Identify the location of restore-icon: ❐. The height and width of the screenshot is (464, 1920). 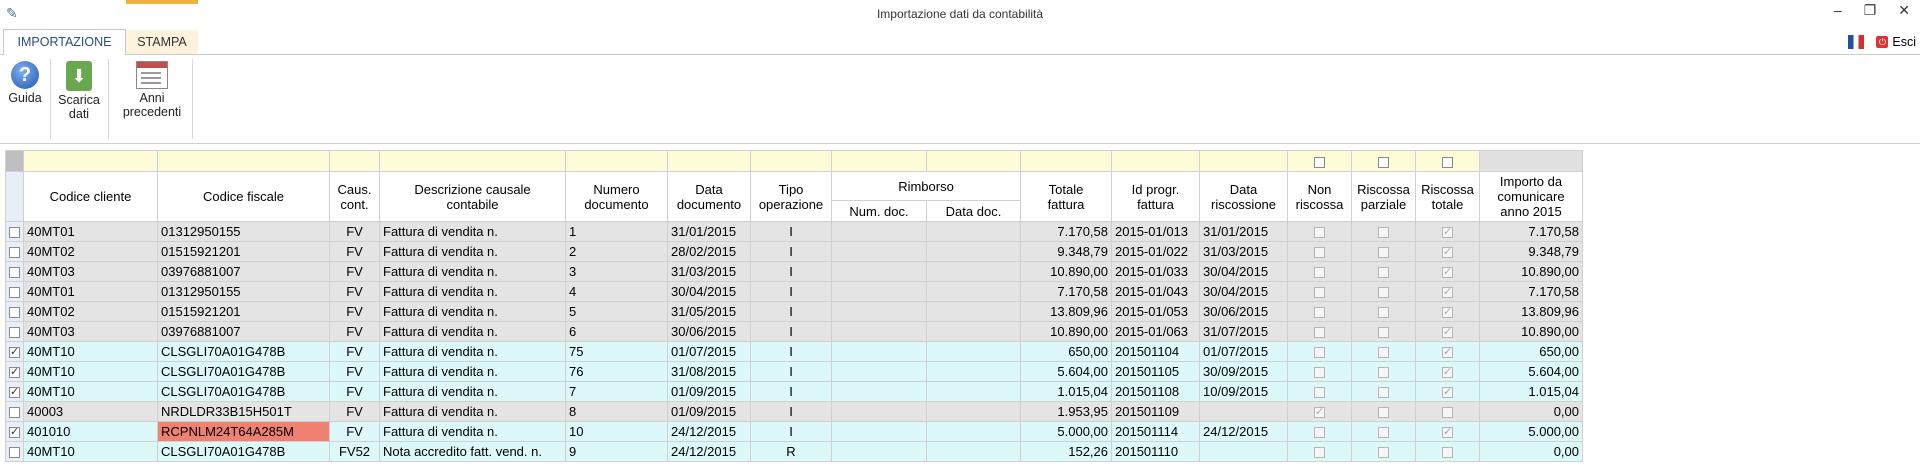
(1870, 10).